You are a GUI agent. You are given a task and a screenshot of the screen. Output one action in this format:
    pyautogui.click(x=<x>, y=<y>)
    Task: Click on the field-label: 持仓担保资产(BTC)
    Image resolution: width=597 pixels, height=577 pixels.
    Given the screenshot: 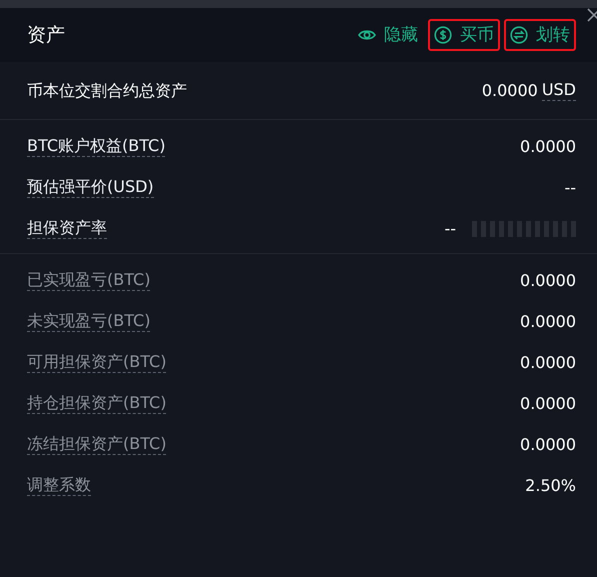 What is the action you would take?
    pyautogui.click(x=96, y=403)
    